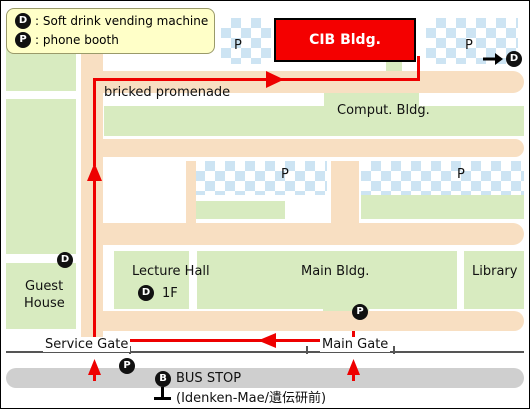  Describe the element at coordinates (267, 340) in the screenshot. I see `route-arrow-left-bottom` at that location.